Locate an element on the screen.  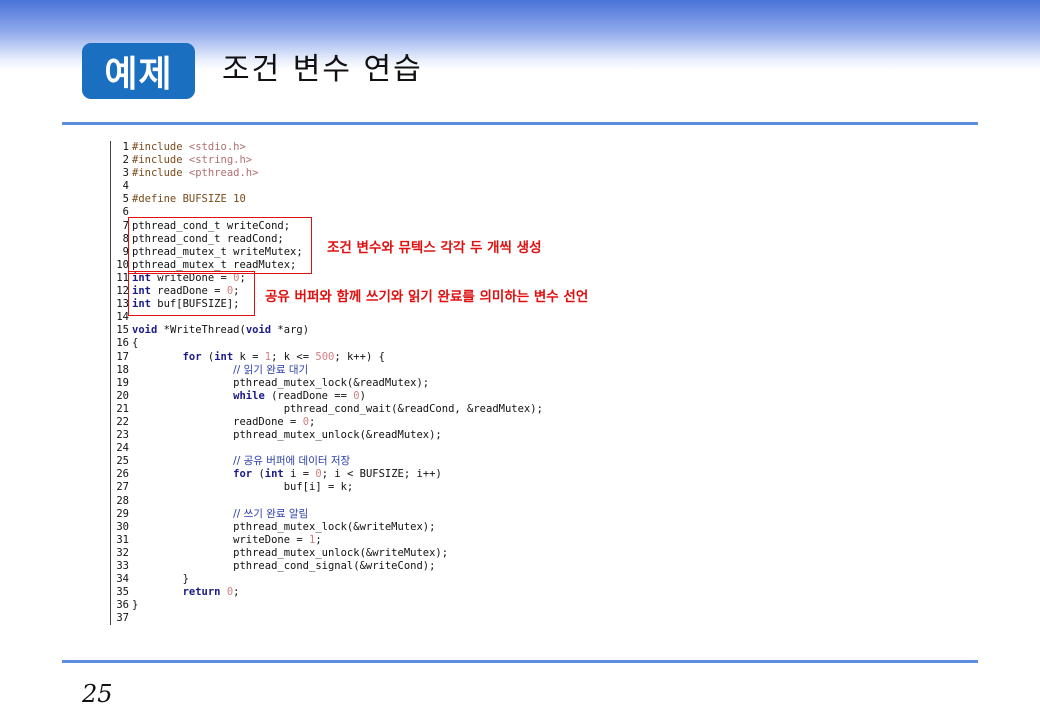
code-text: readDone = 0; is located at coordinates (223, 422).